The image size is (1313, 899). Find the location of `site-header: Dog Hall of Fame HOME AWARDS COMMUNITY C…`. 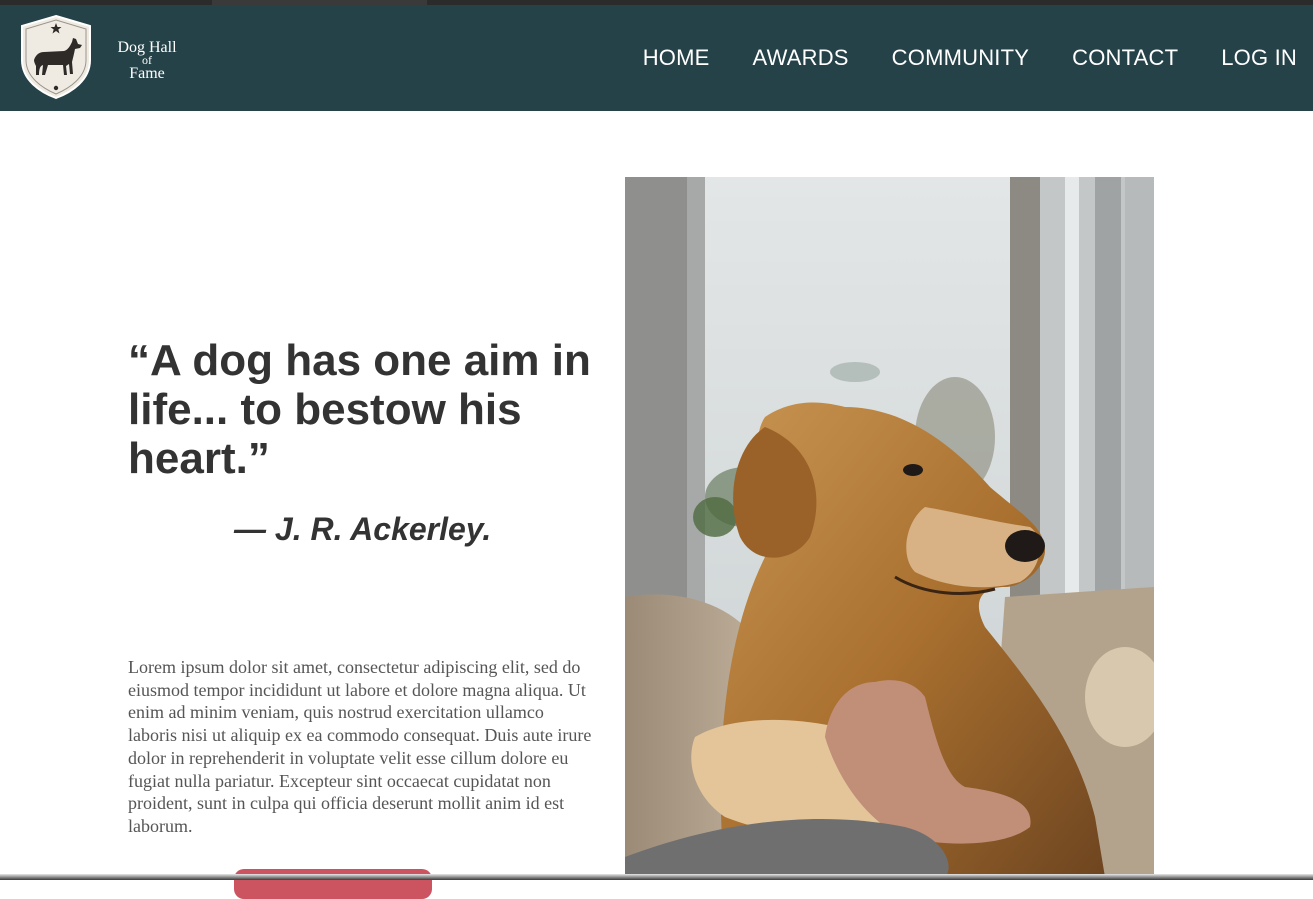

site-header: Dog Hall of Fame HOME AWARDS COMMUNITY C… is located at coordinates (656, 58).